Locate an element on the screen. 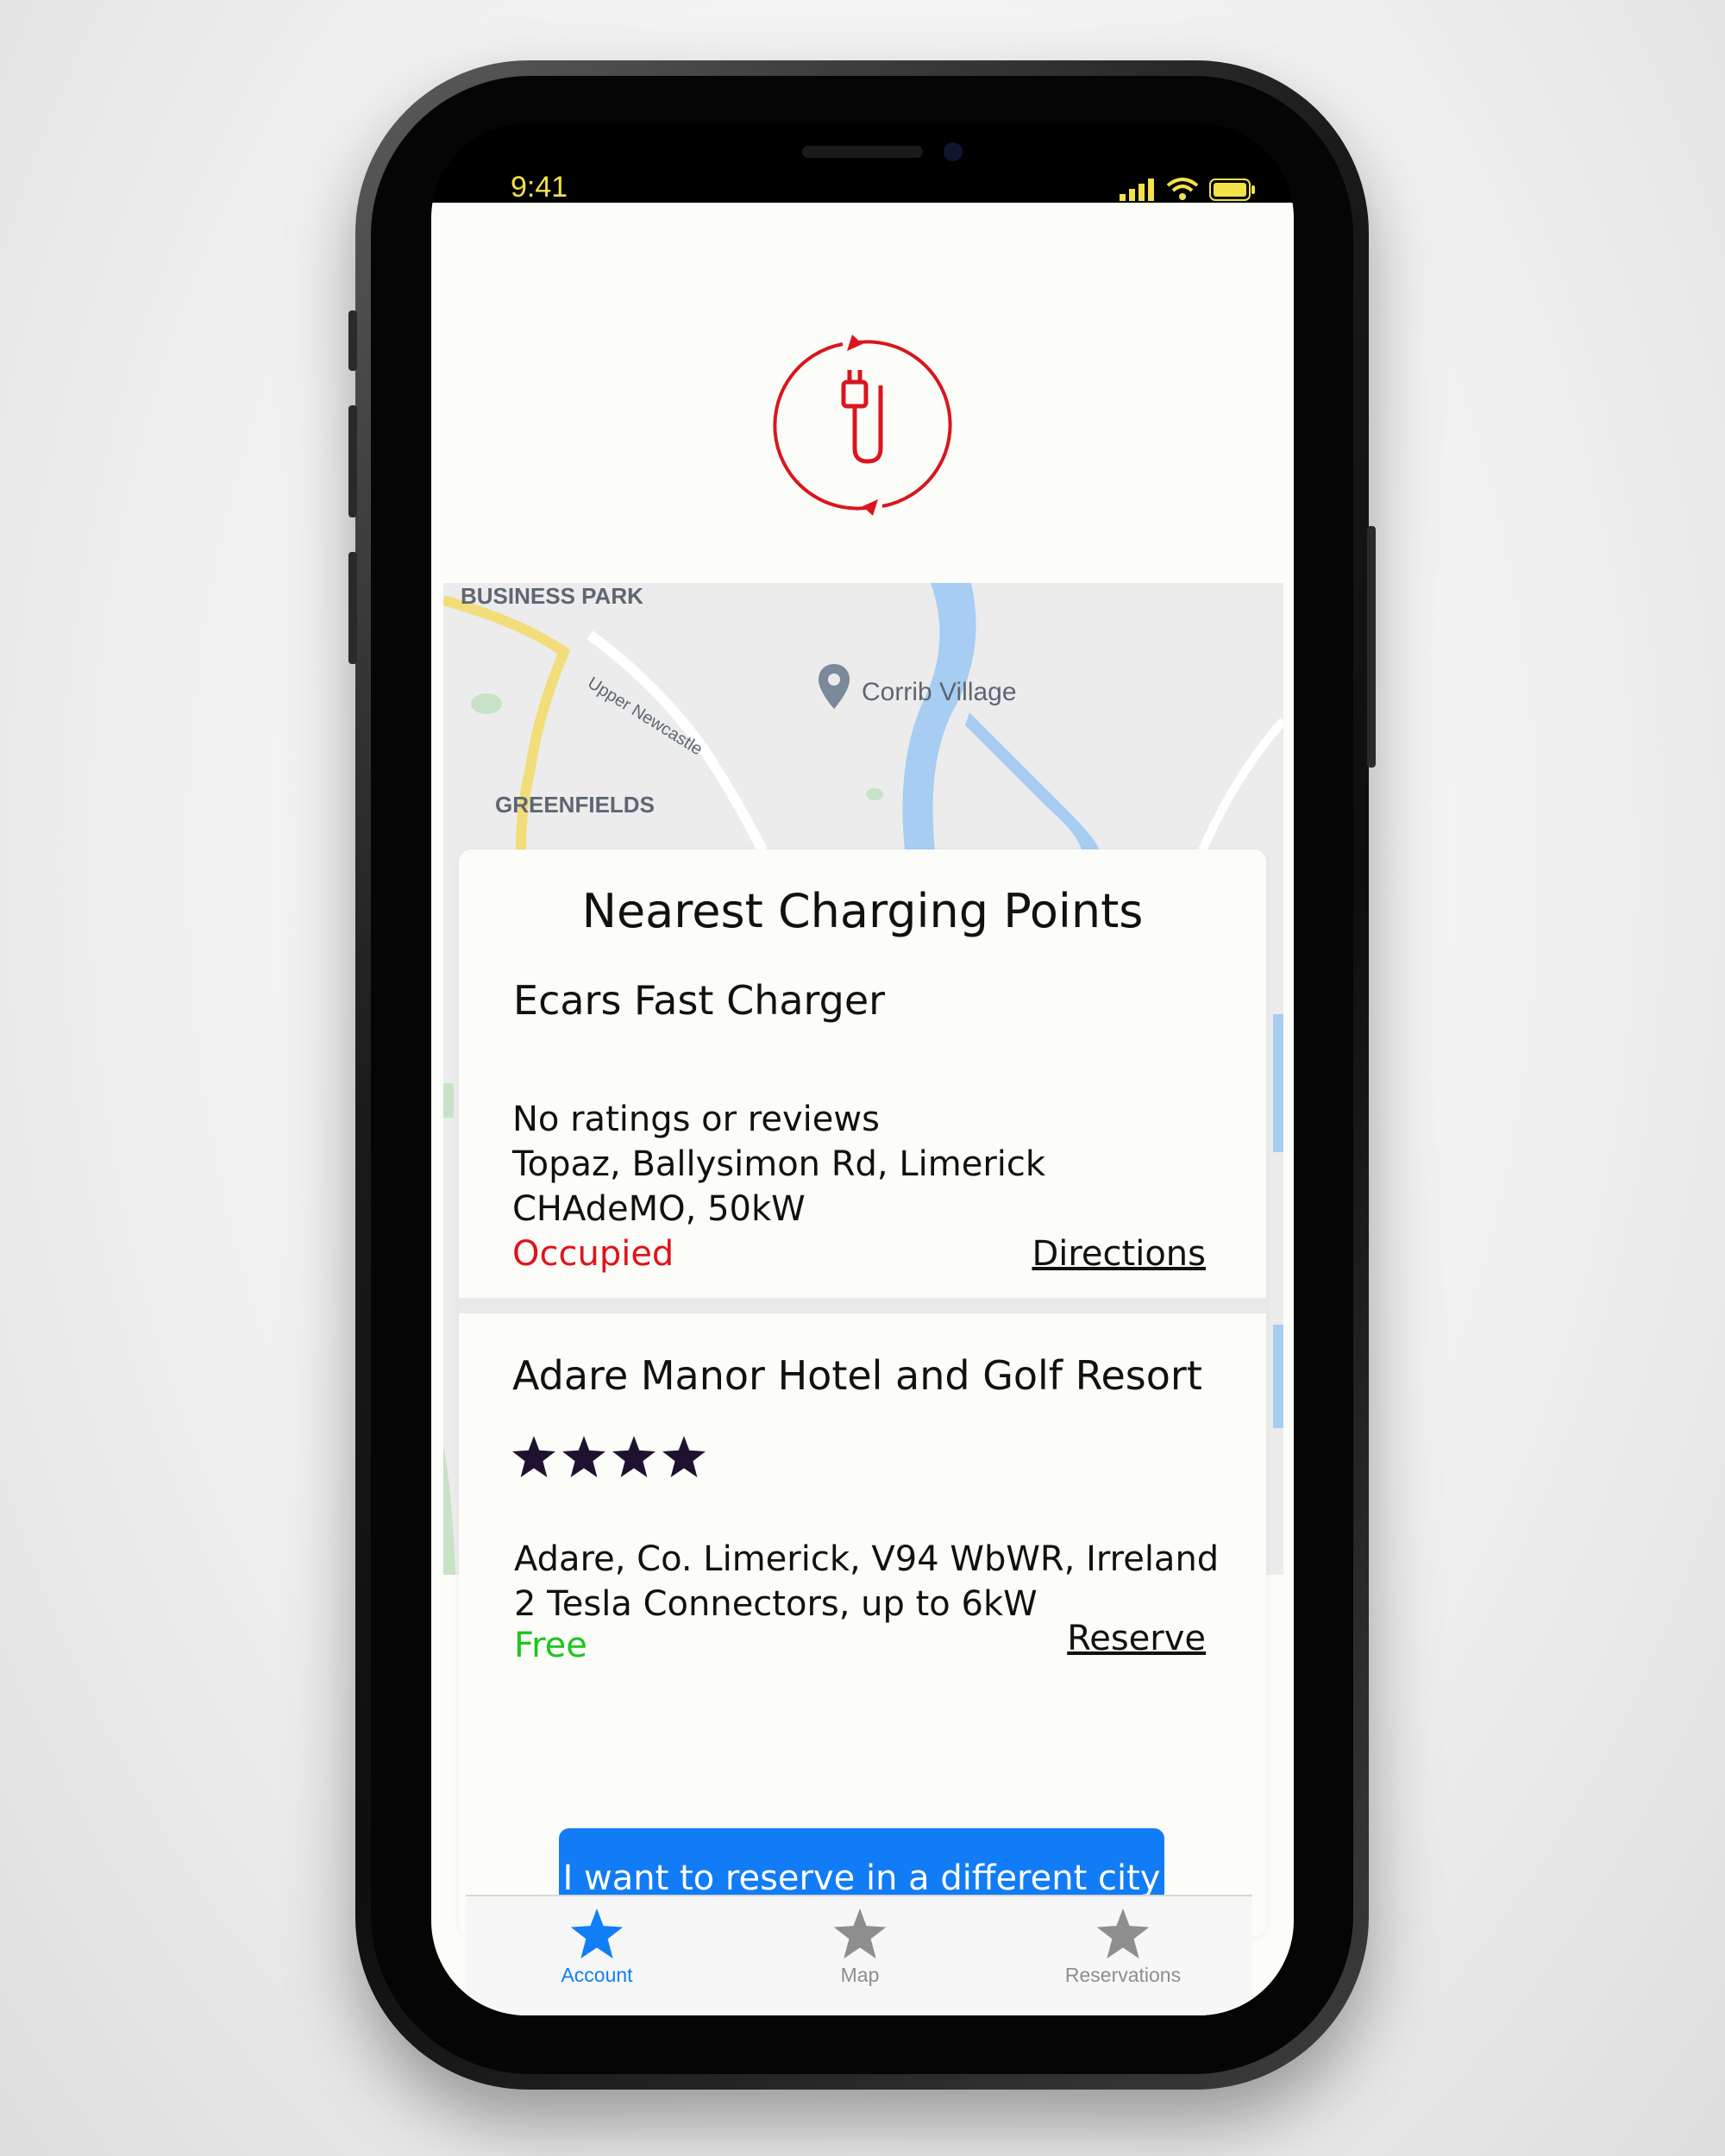  station-rating is located at coordinates (609, 1456).